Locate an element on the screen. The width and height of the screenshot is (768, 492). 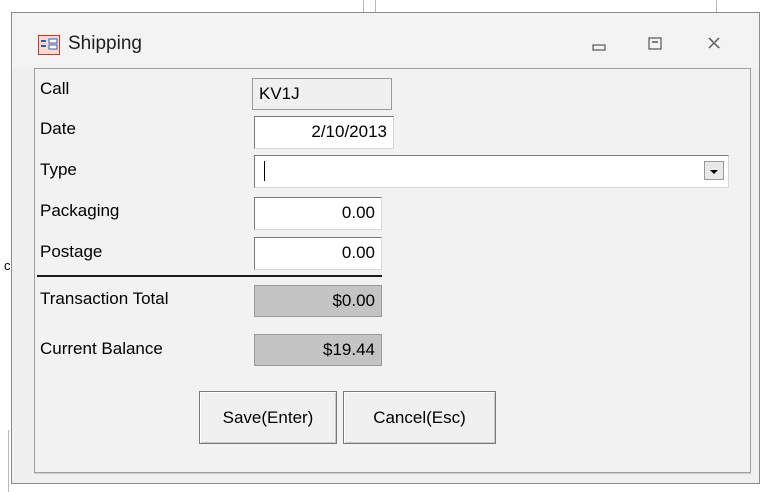
maximize-icon is located at coordinates (655, 44).